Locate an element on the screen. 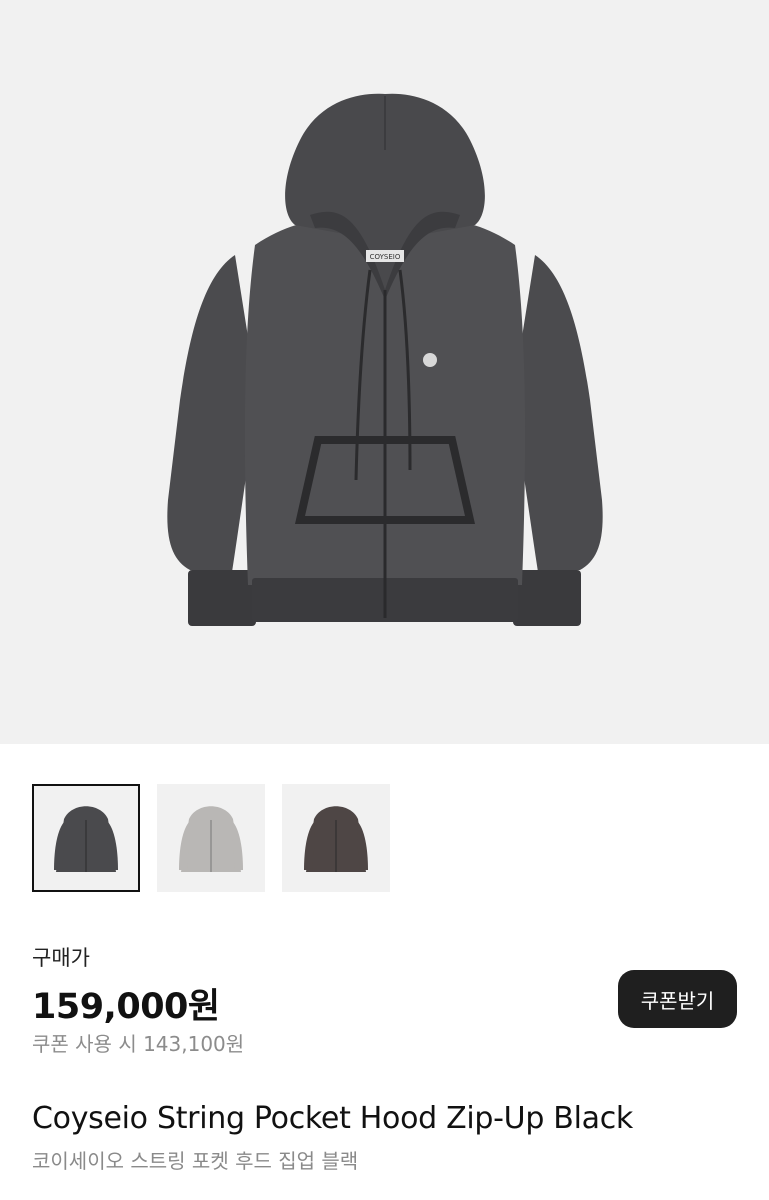 This screenshot has height=1200, width=769. hoodie-thumbnail-black is located at coordinates (86, 839).